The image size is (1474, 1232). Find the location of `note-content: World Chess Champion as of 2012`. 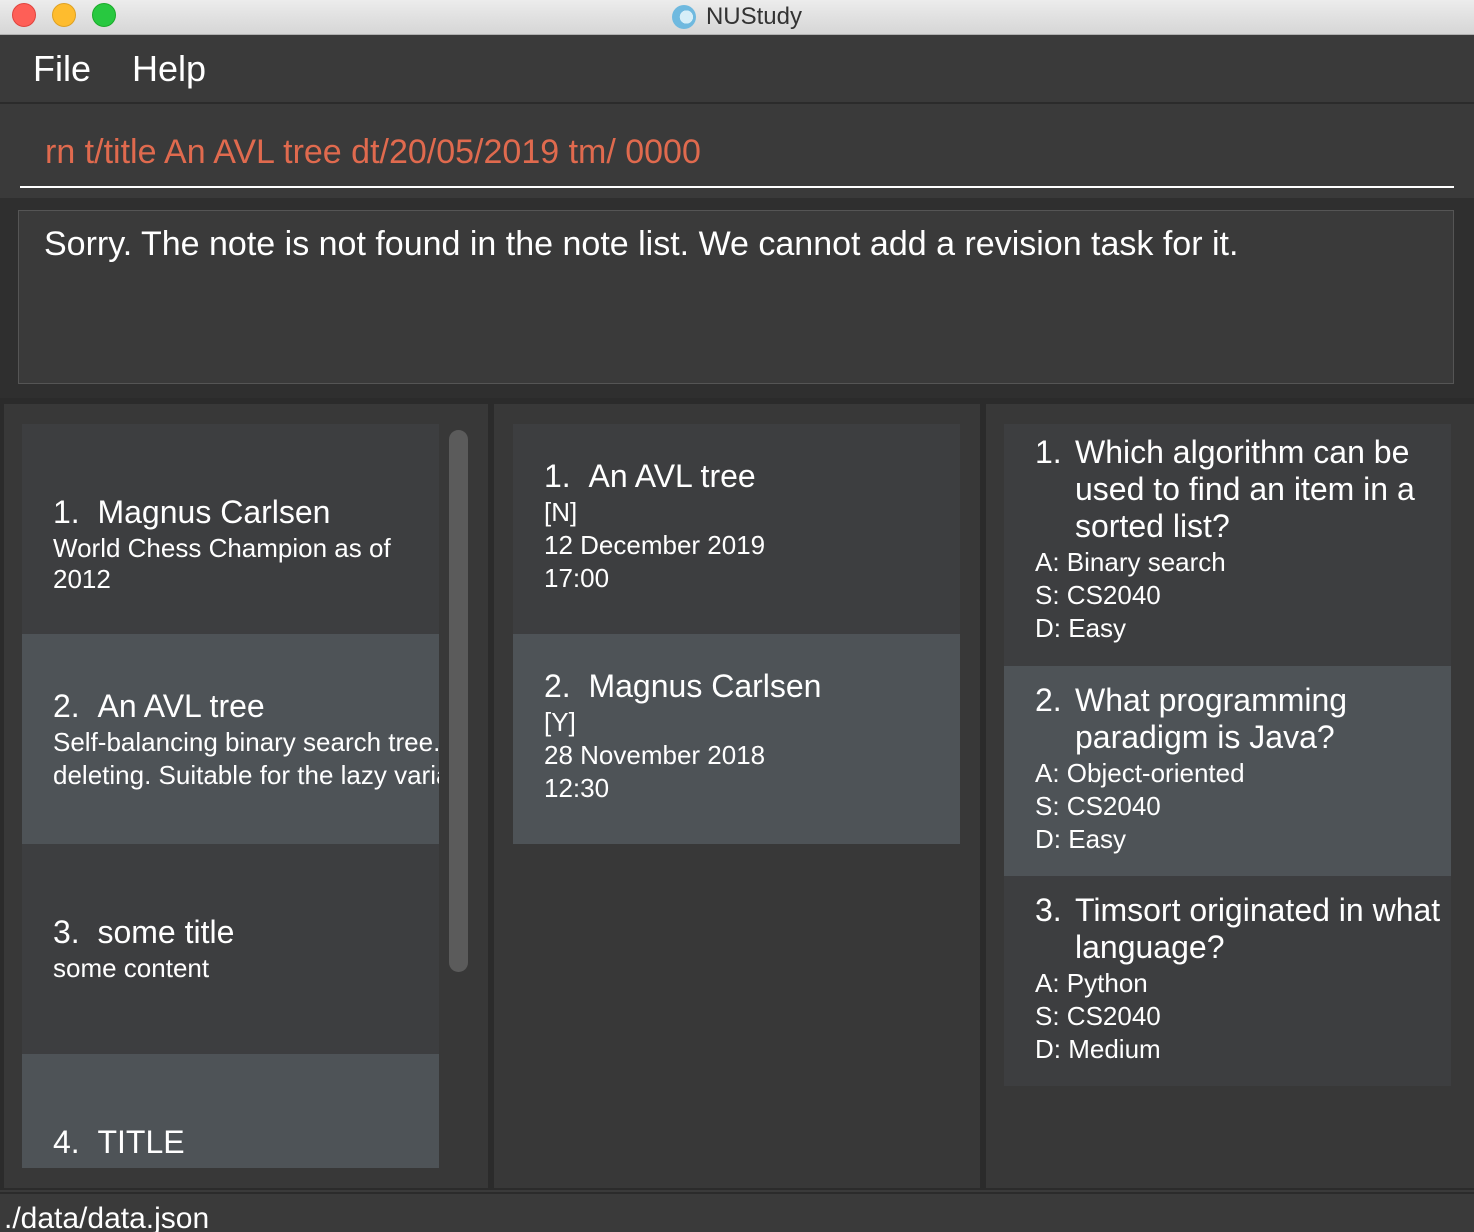

note-content: World Chess Champion as of 2012 is located at coordinates (222, 563).